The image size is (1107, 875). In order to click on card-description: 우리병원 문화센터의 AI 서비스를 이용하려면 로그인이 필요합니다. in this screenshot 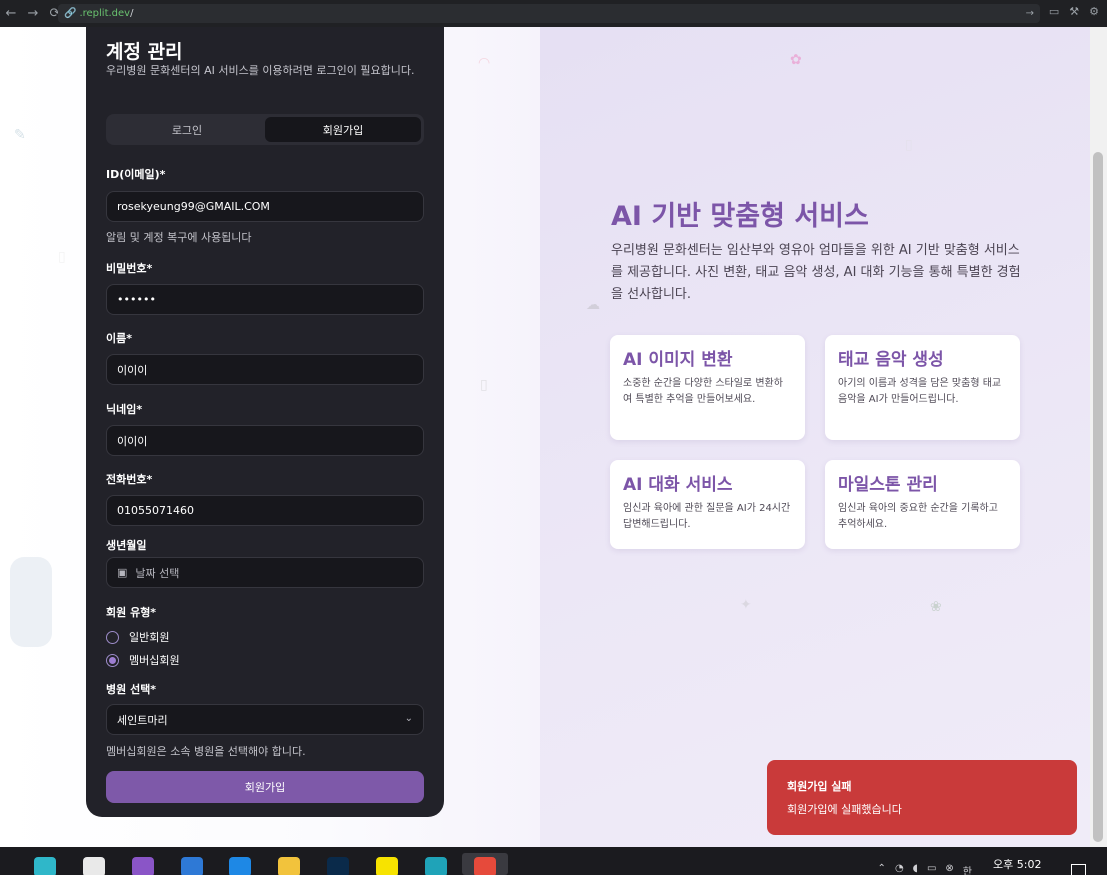, I will do `click(260, 70)`.